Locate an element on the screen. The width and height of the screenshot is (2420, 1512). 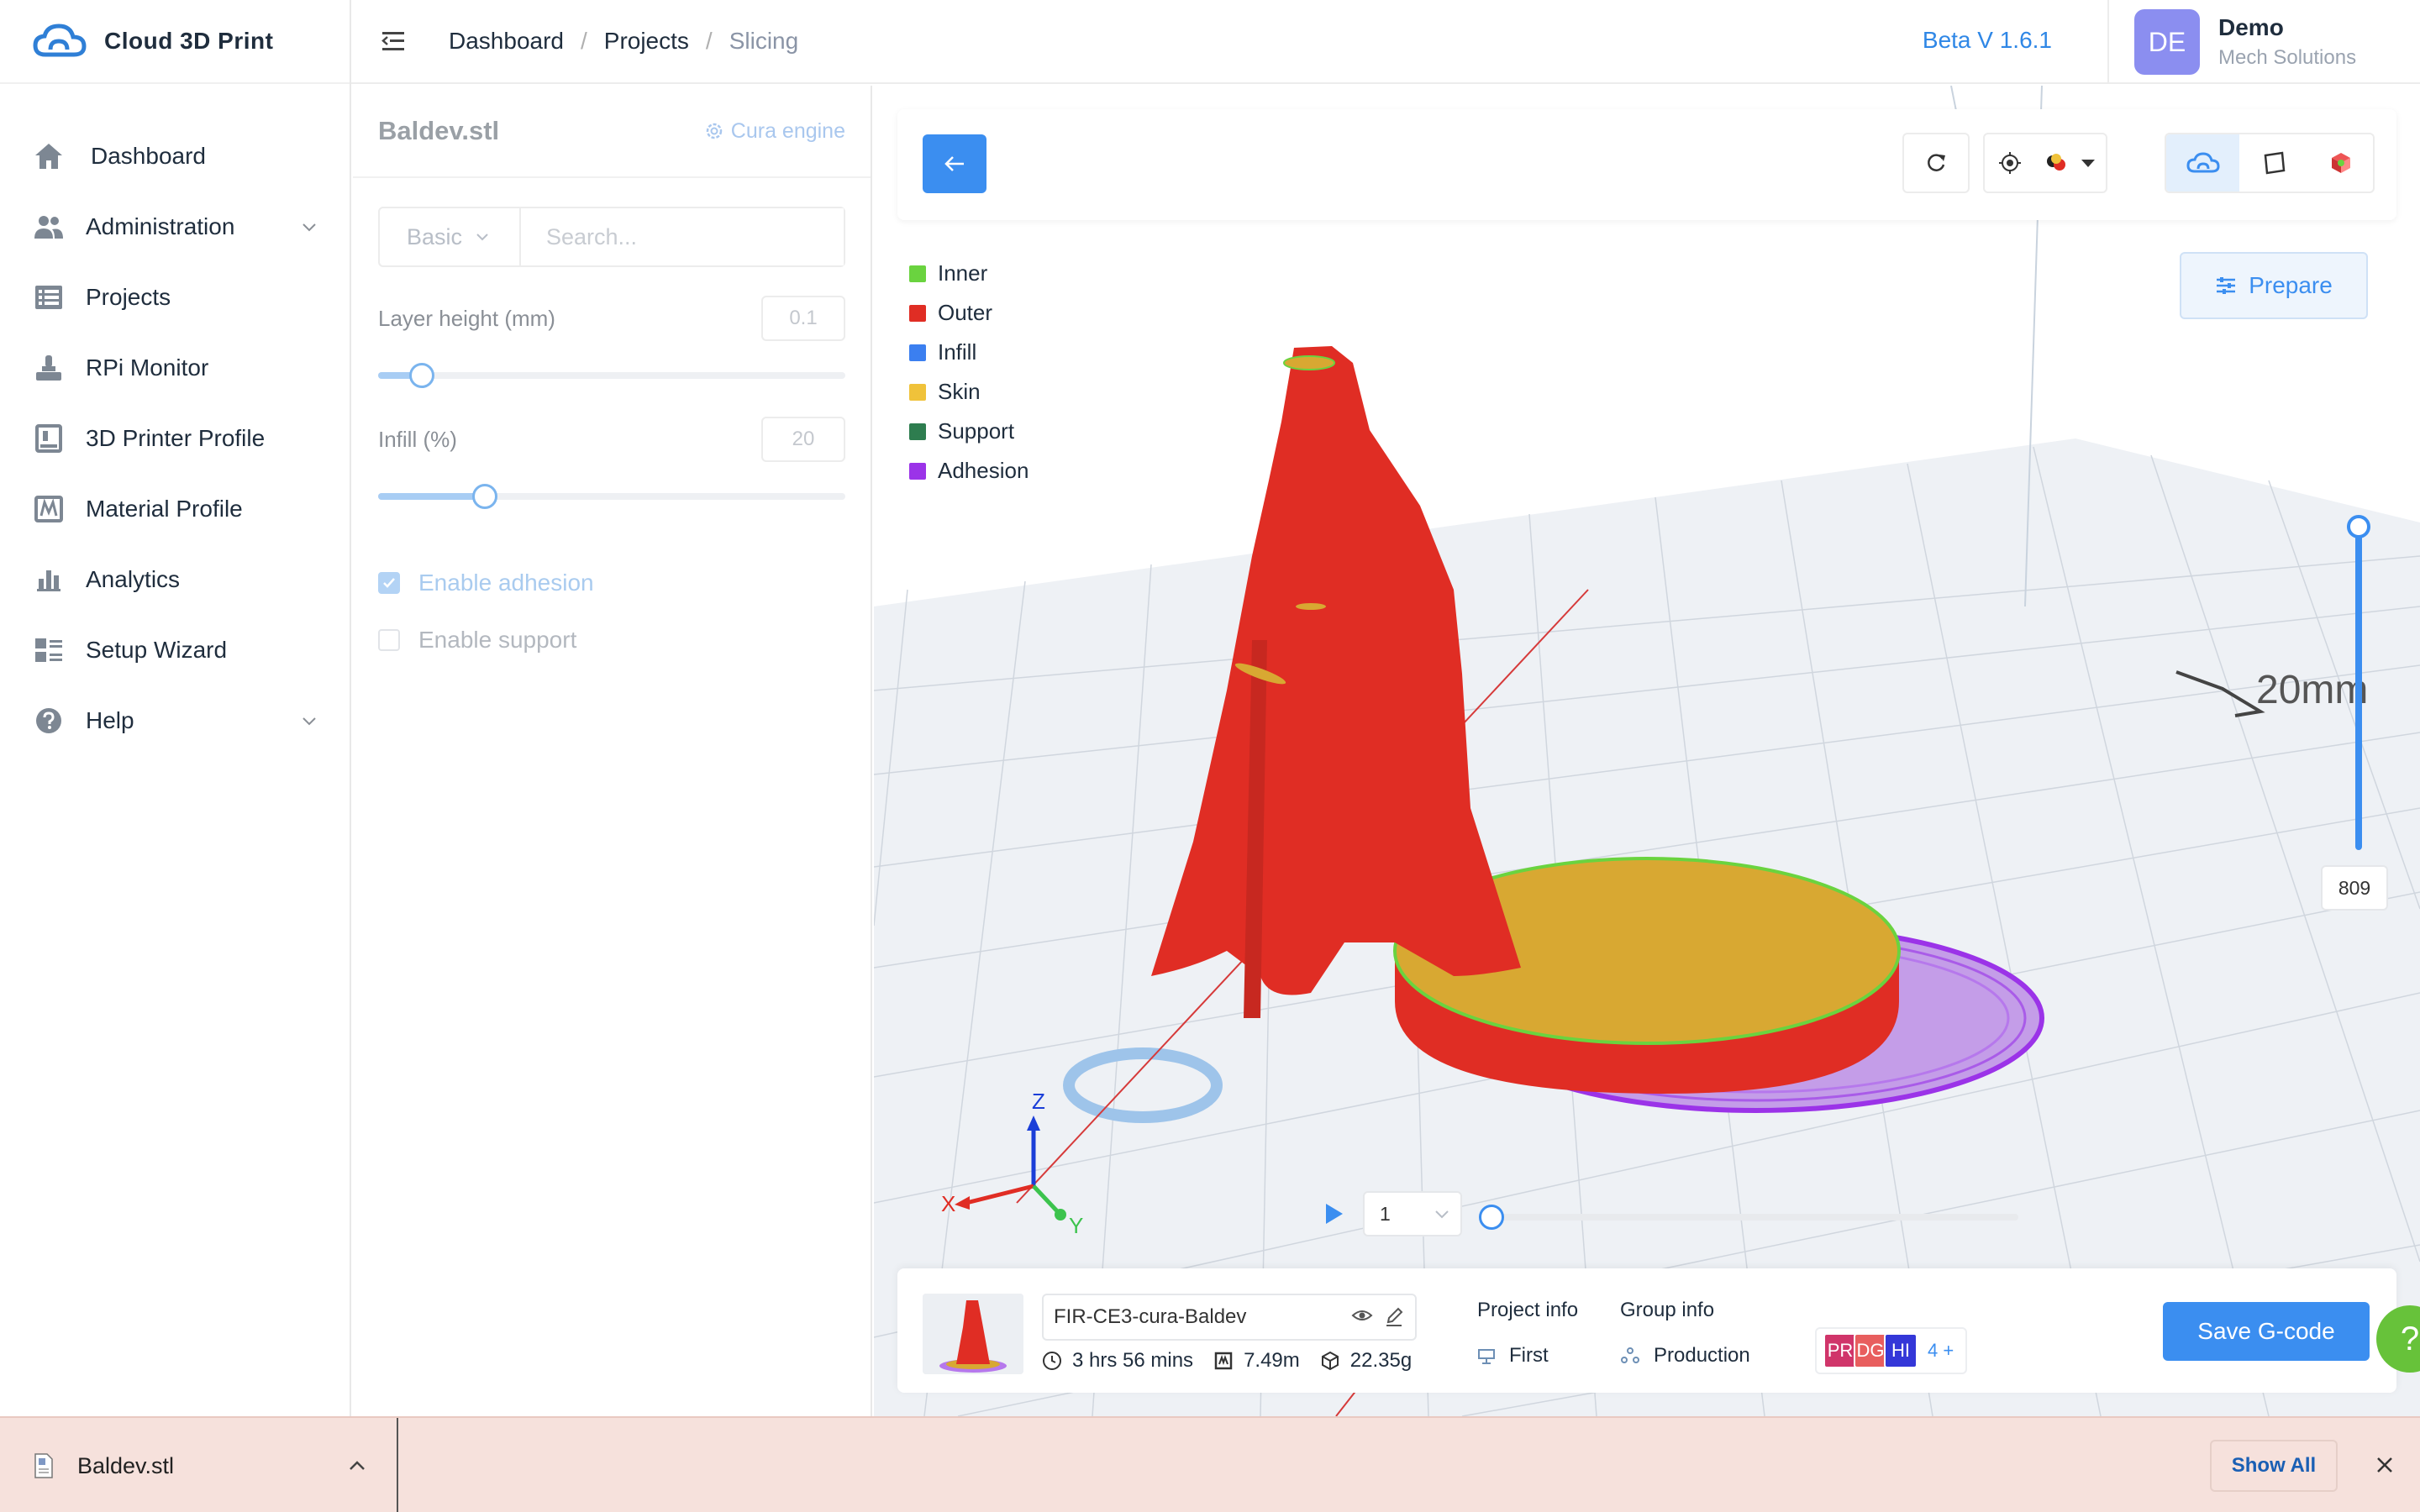
svg-text: X is located at coordinates (948, 1203).